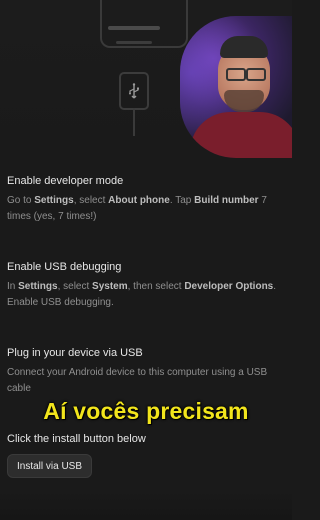 The height and width of the screenshot is (520, 320). Describe the element at coordinates (76, 439) in the screenshot. I see `step-title: Click the install button below` at that location.